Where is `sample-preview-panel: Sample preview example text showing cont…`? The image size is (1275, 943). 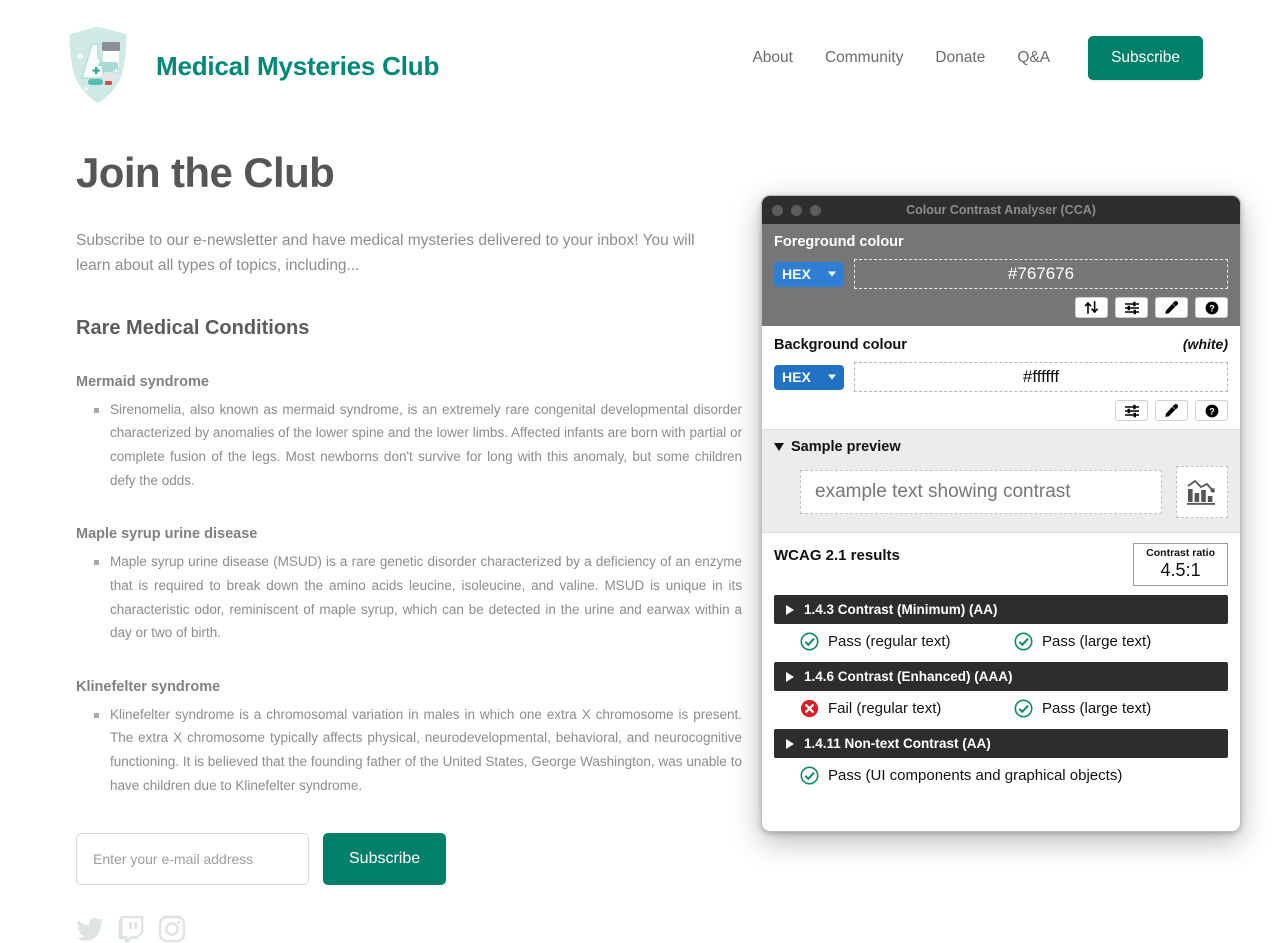
sample-preview-panel: Sample preview example text showing cont… is located at coordinates (1001, 480).